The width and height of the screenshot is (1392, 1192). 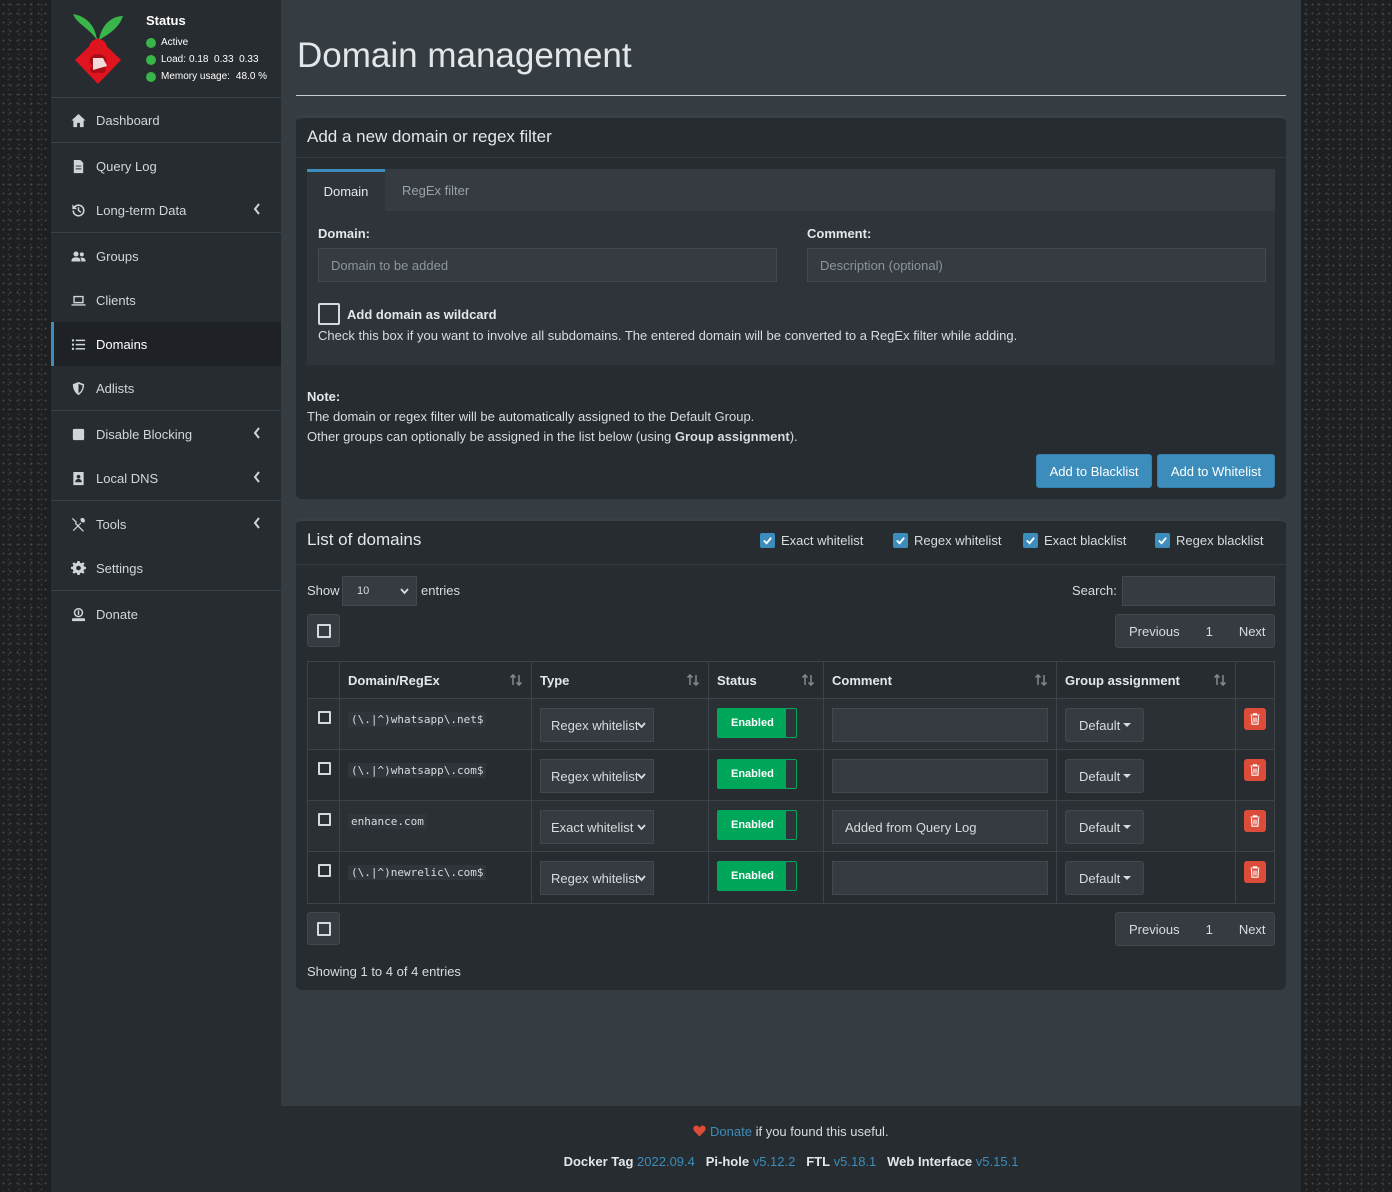 I want to click on donate-icon, so click(x=78, y=614).